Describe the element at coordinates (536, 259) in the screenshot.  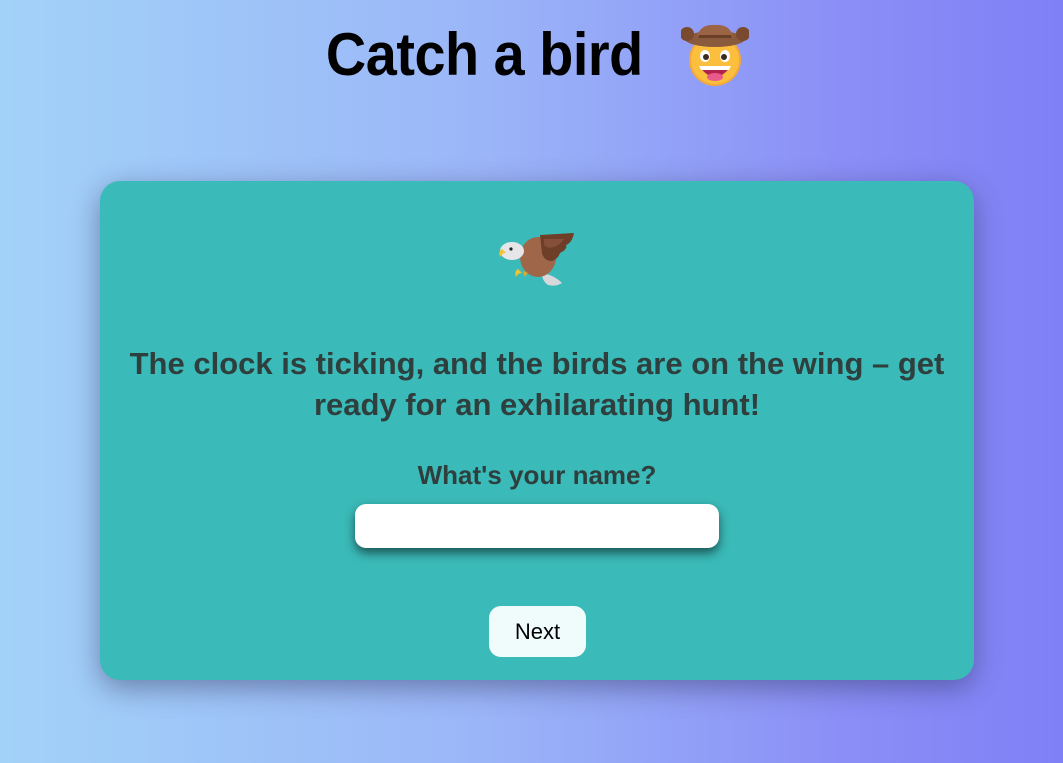
I see `eagle-icon` at that location.